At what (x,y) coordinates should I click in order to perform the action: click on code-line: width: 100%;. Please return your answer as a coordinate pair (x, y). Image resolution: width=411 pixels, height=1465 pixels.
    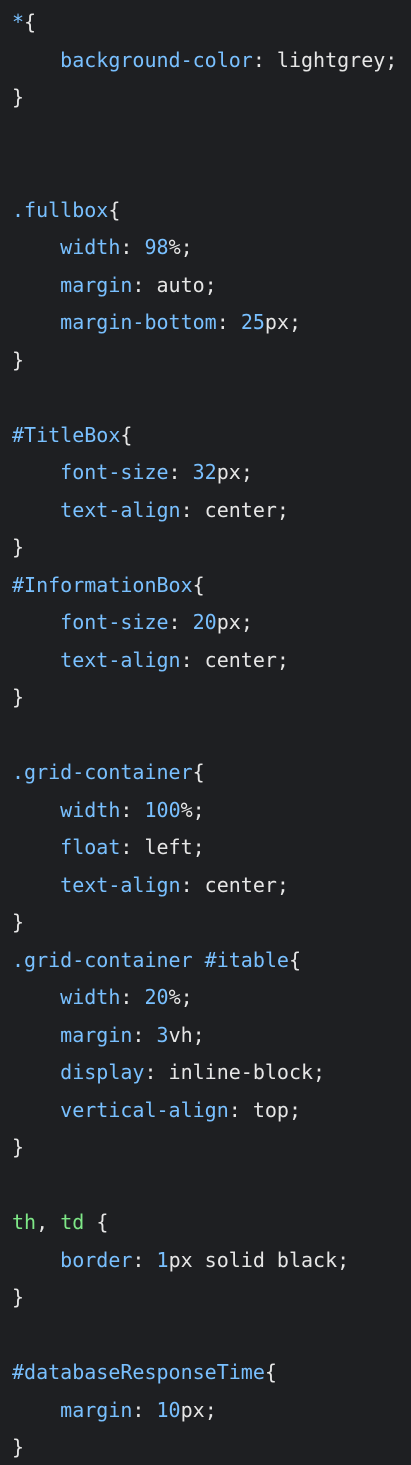
    Looking at the image, I should click on (108, 810).